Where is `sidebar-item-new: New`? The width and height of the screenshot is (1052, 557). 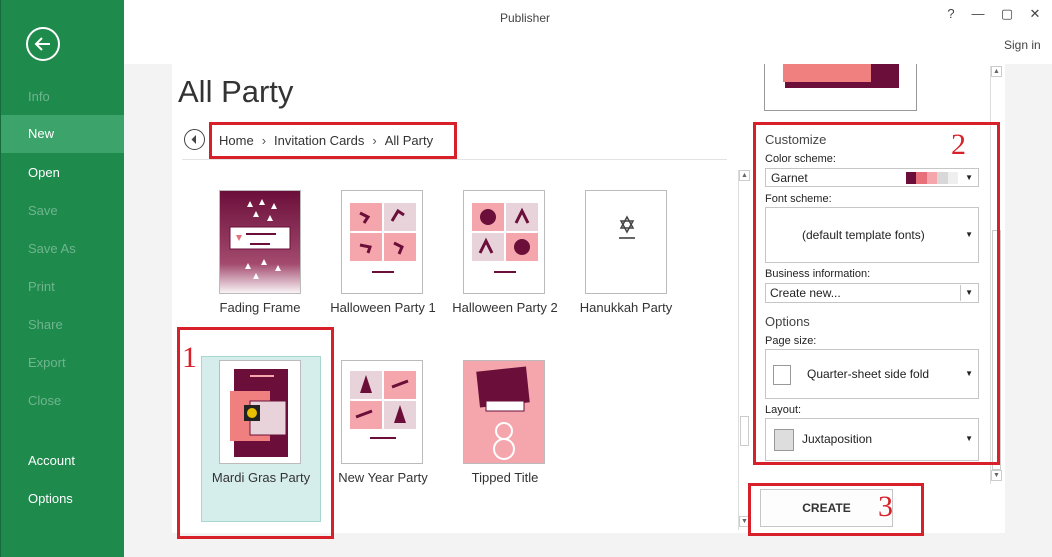 sidebar-item-new: New is located at coordinates (63, 134).